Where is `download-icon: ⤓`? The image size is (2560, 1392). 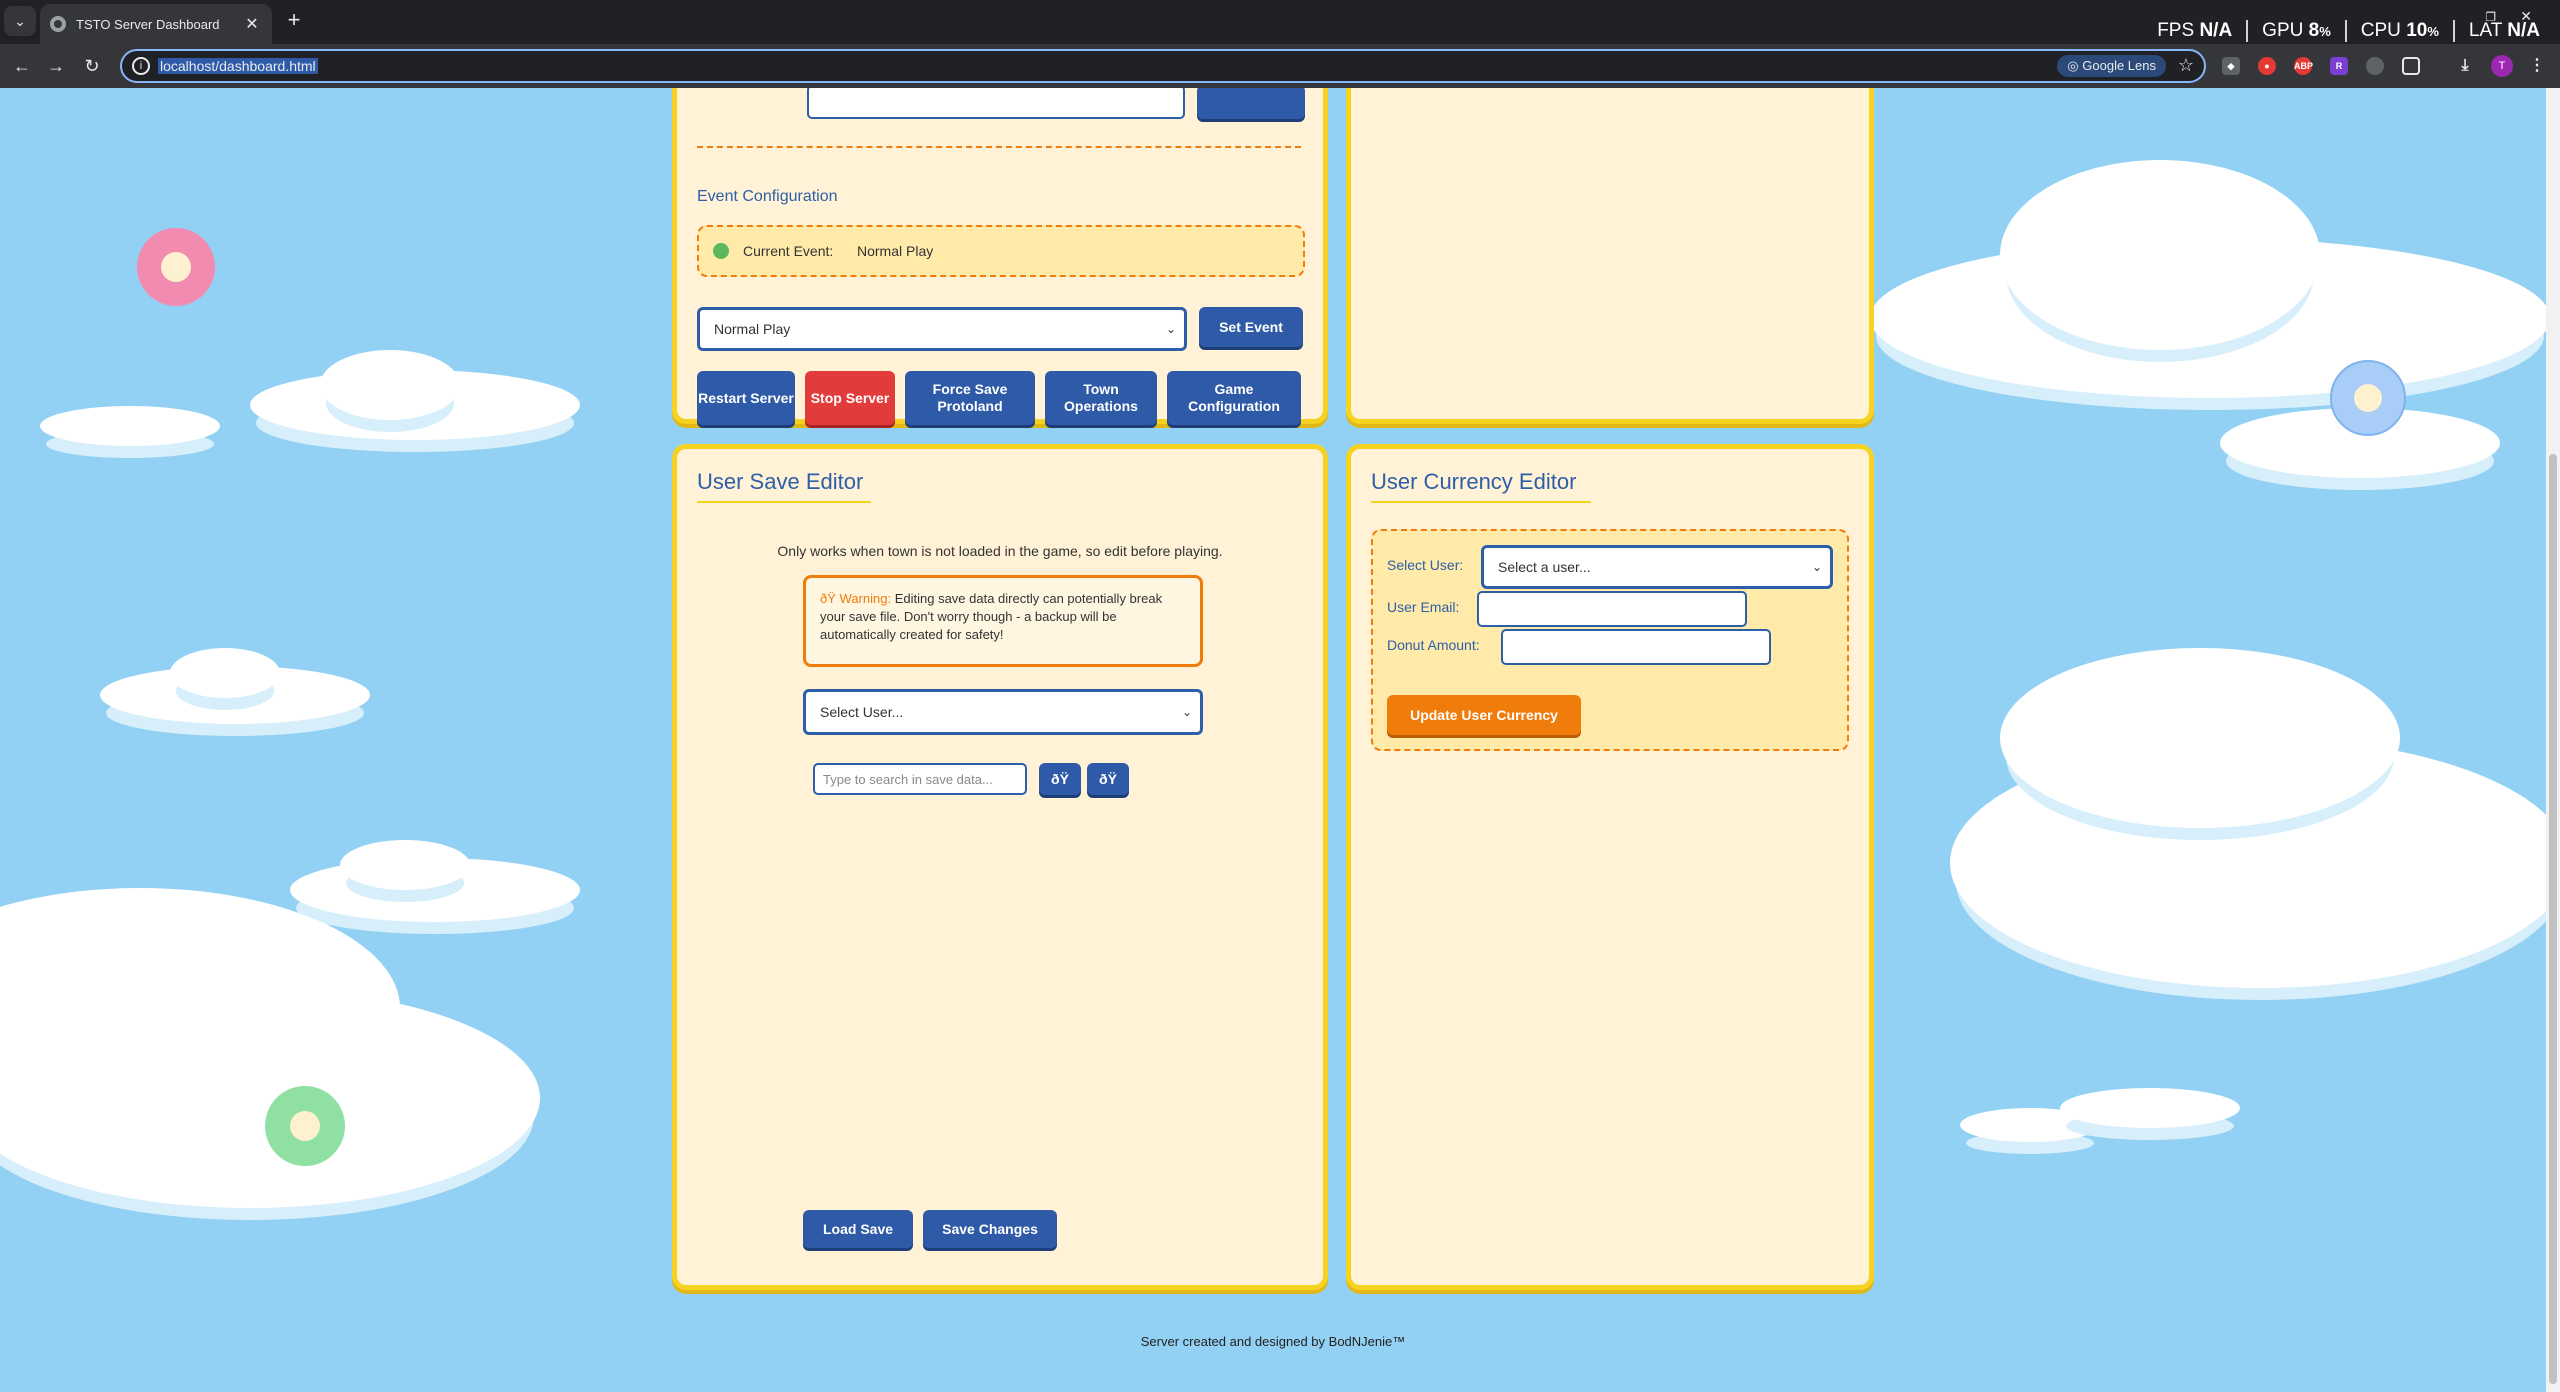 download-icon: ⤓ is located at coordinates (2465, 66).